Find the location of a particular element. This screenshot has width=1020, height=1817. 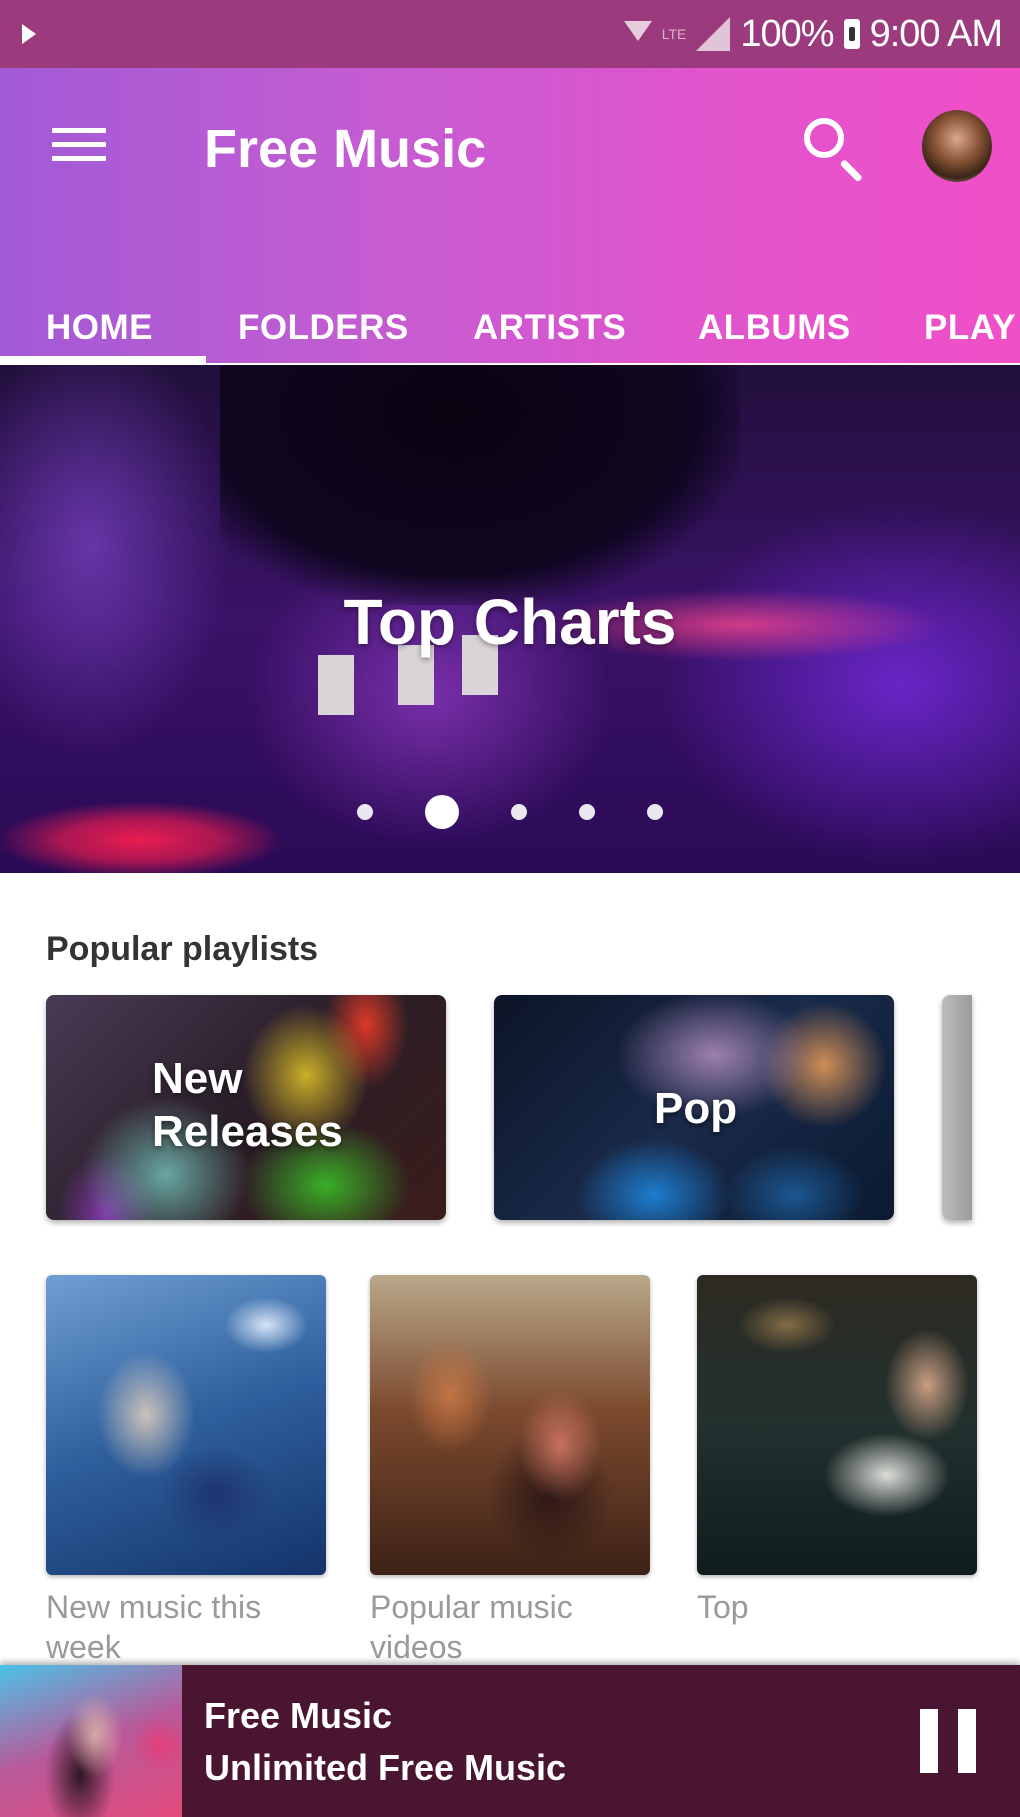

play-icon is located at coordinates (29, 34).